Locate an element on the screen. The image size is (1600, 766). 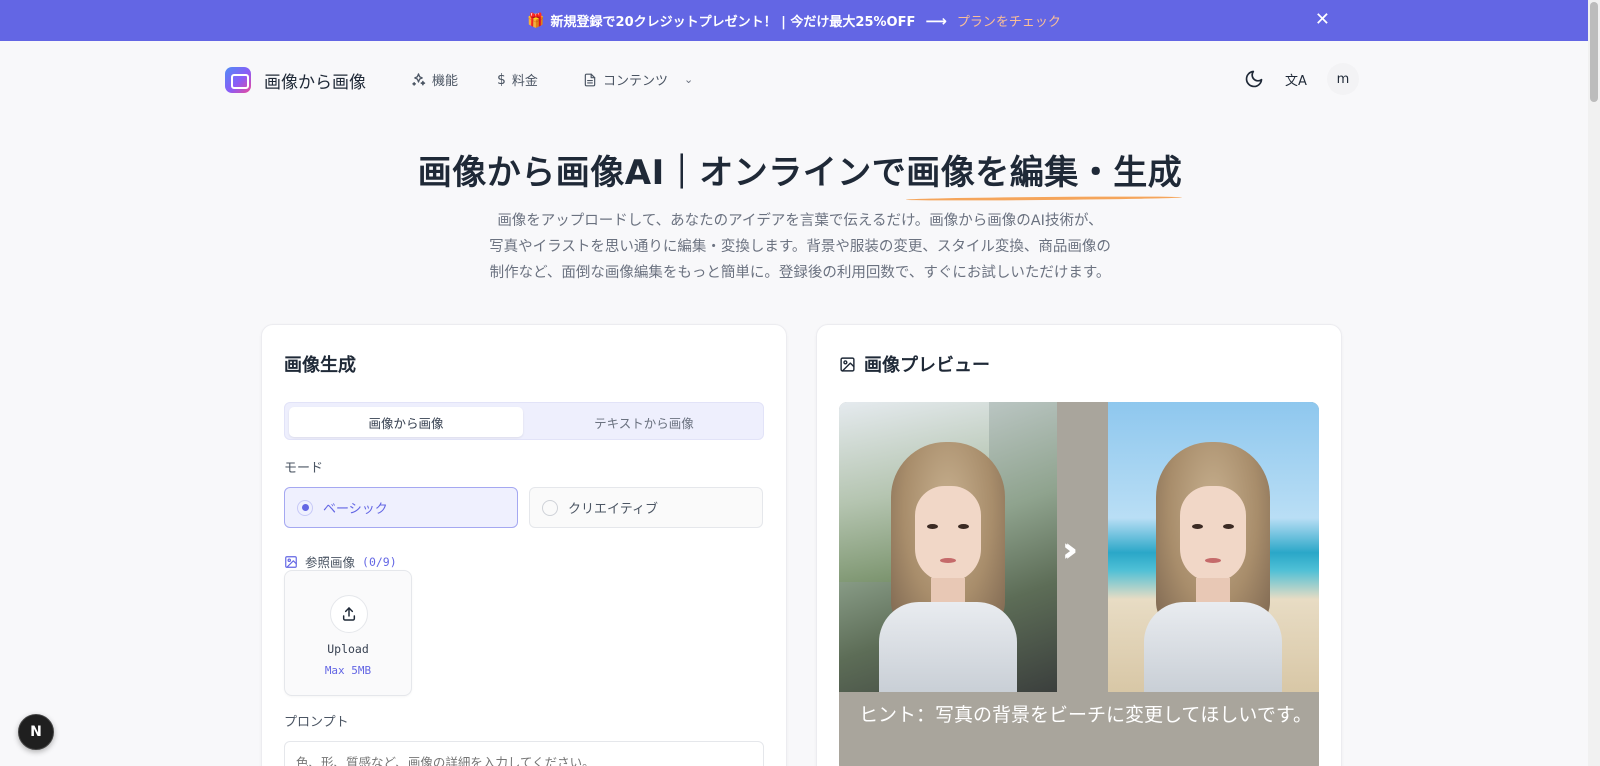
promo-link: プランをチェック is located at coordinates (1009, 20).